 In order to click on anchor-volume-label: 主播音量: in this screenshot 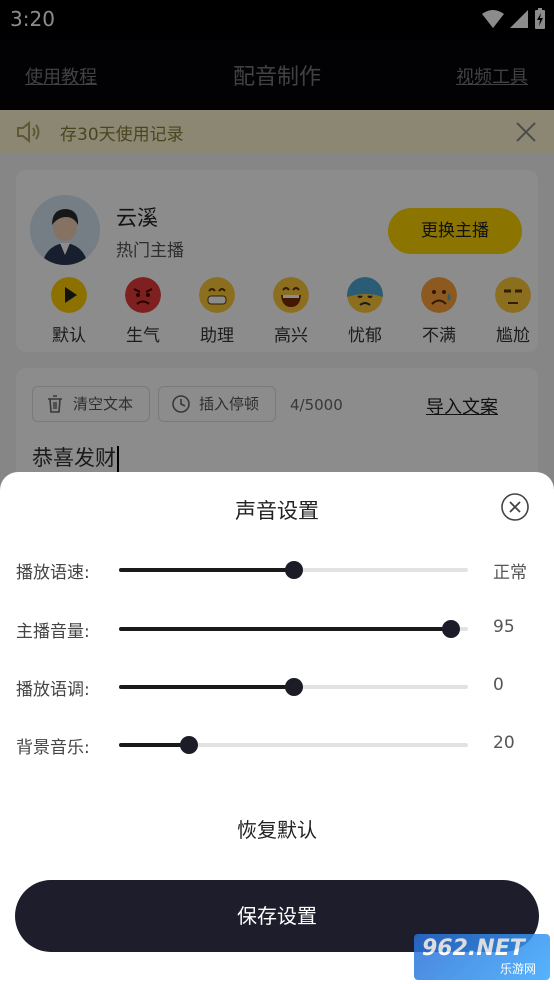, I will do `click(53, 632)`.